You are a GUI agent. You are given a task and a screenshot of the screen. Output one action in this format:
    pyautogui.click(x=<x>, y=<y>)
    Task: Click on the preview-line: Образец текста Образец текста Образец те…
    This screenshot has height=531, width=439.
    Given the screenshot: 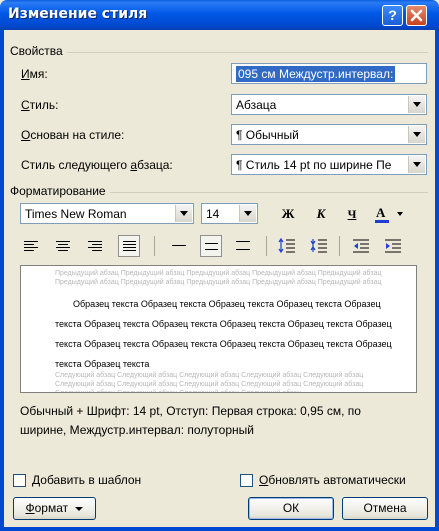 What is the action you would take?
    pyautogui.click(x=227, y=304)
    